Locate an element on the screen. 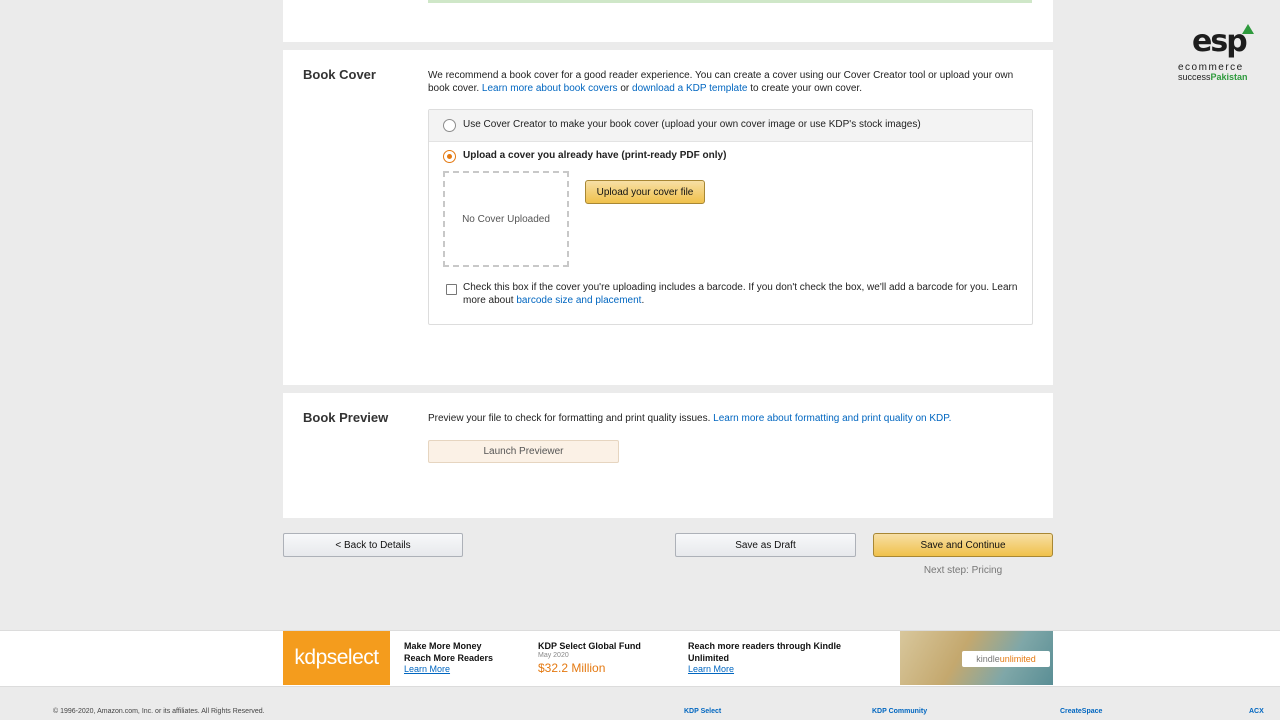 The image size is (1280, 720). back-to-details-button: < Back to Details is located at coordinates (373, 545).